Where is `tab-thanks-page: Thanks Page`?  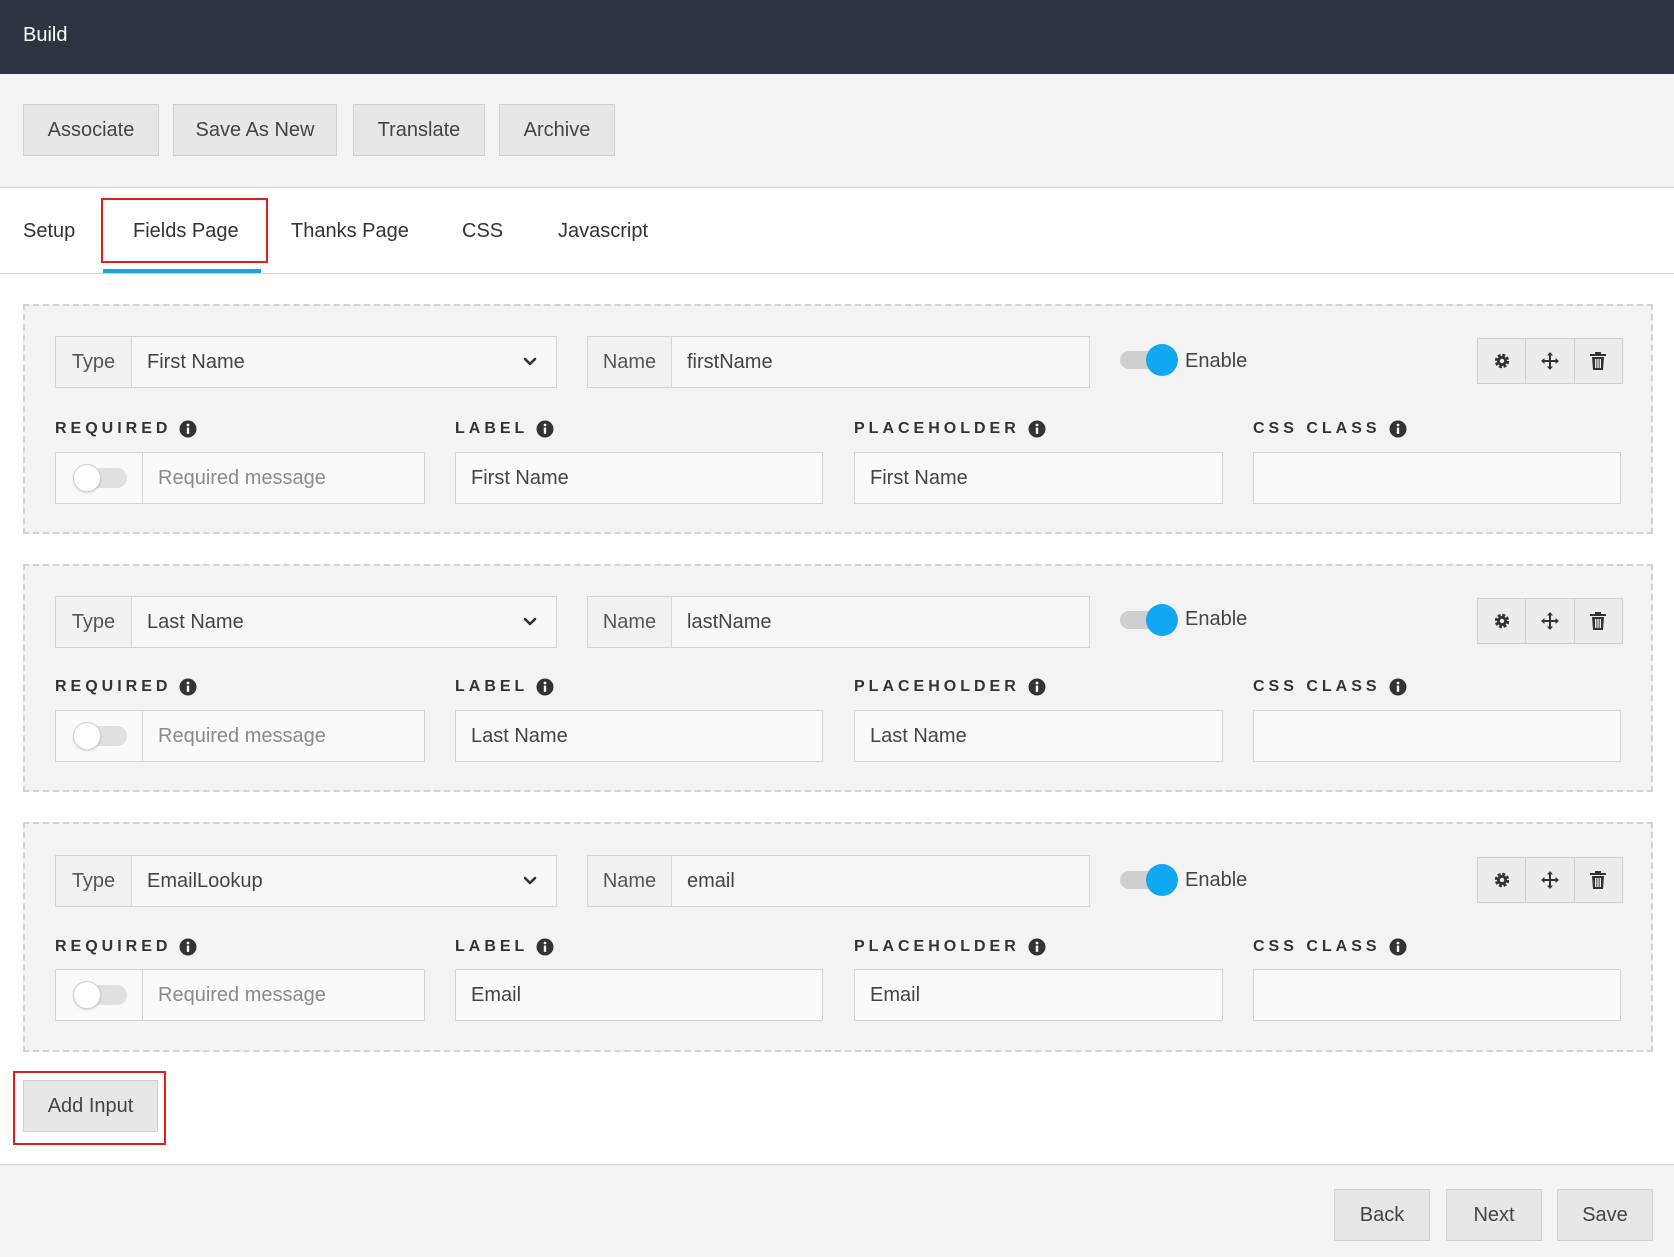
tab-thanks-page: Thanks Page is located at coordinates (350, 231).